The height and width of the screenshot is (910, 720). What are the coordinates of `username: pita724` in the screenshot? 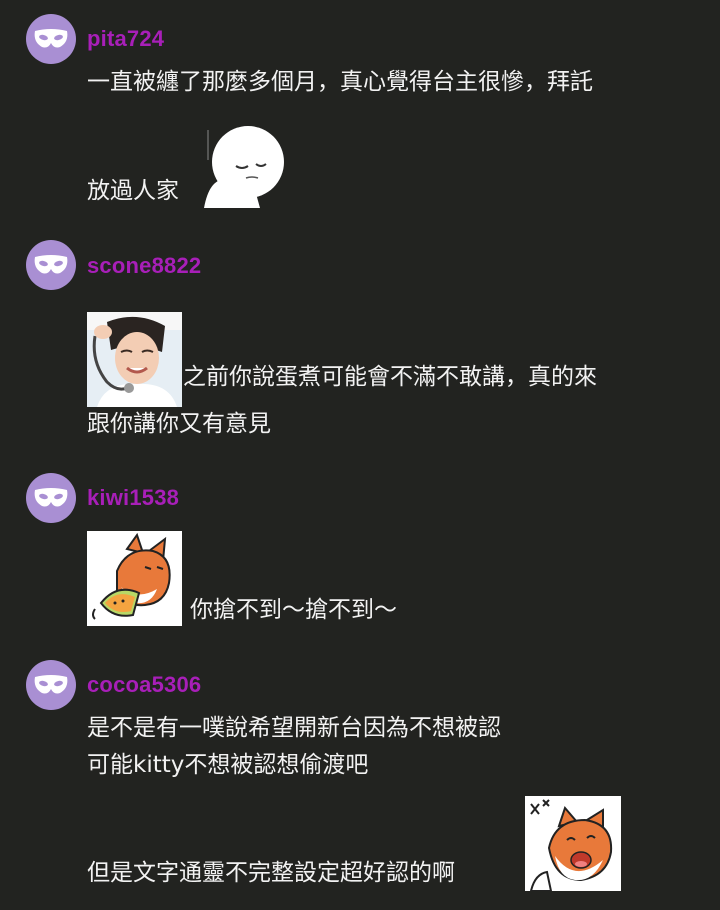 It's located at (125, 39).